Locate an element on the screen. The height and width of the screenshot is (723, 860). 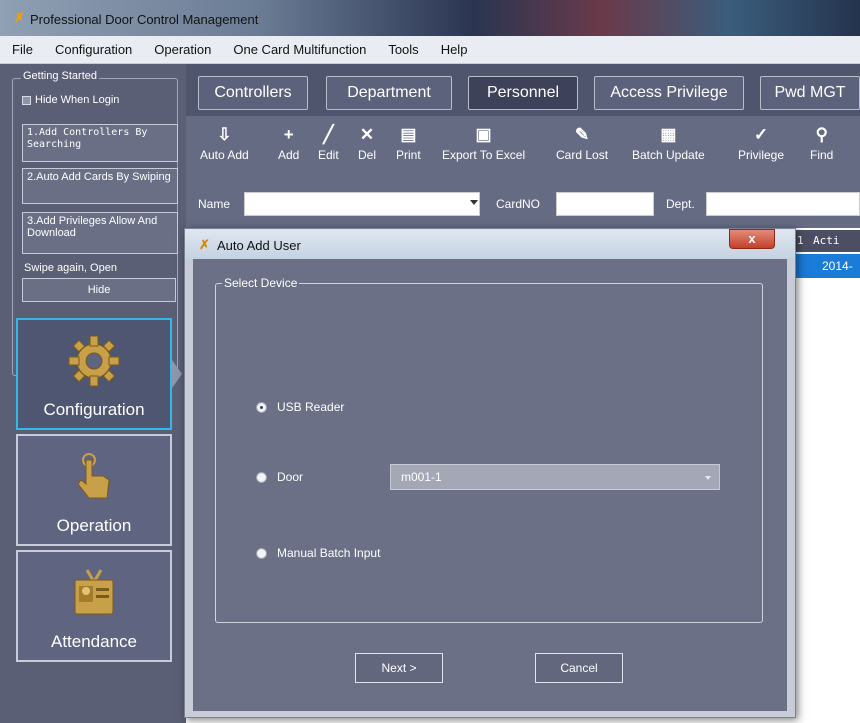
nav-configuration: Configuration is located at coordinates (99, 374).